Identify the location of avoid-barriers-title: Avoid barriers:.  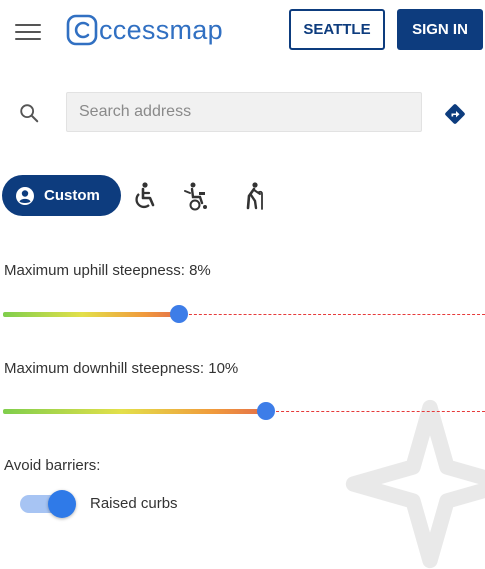
(52, 465).